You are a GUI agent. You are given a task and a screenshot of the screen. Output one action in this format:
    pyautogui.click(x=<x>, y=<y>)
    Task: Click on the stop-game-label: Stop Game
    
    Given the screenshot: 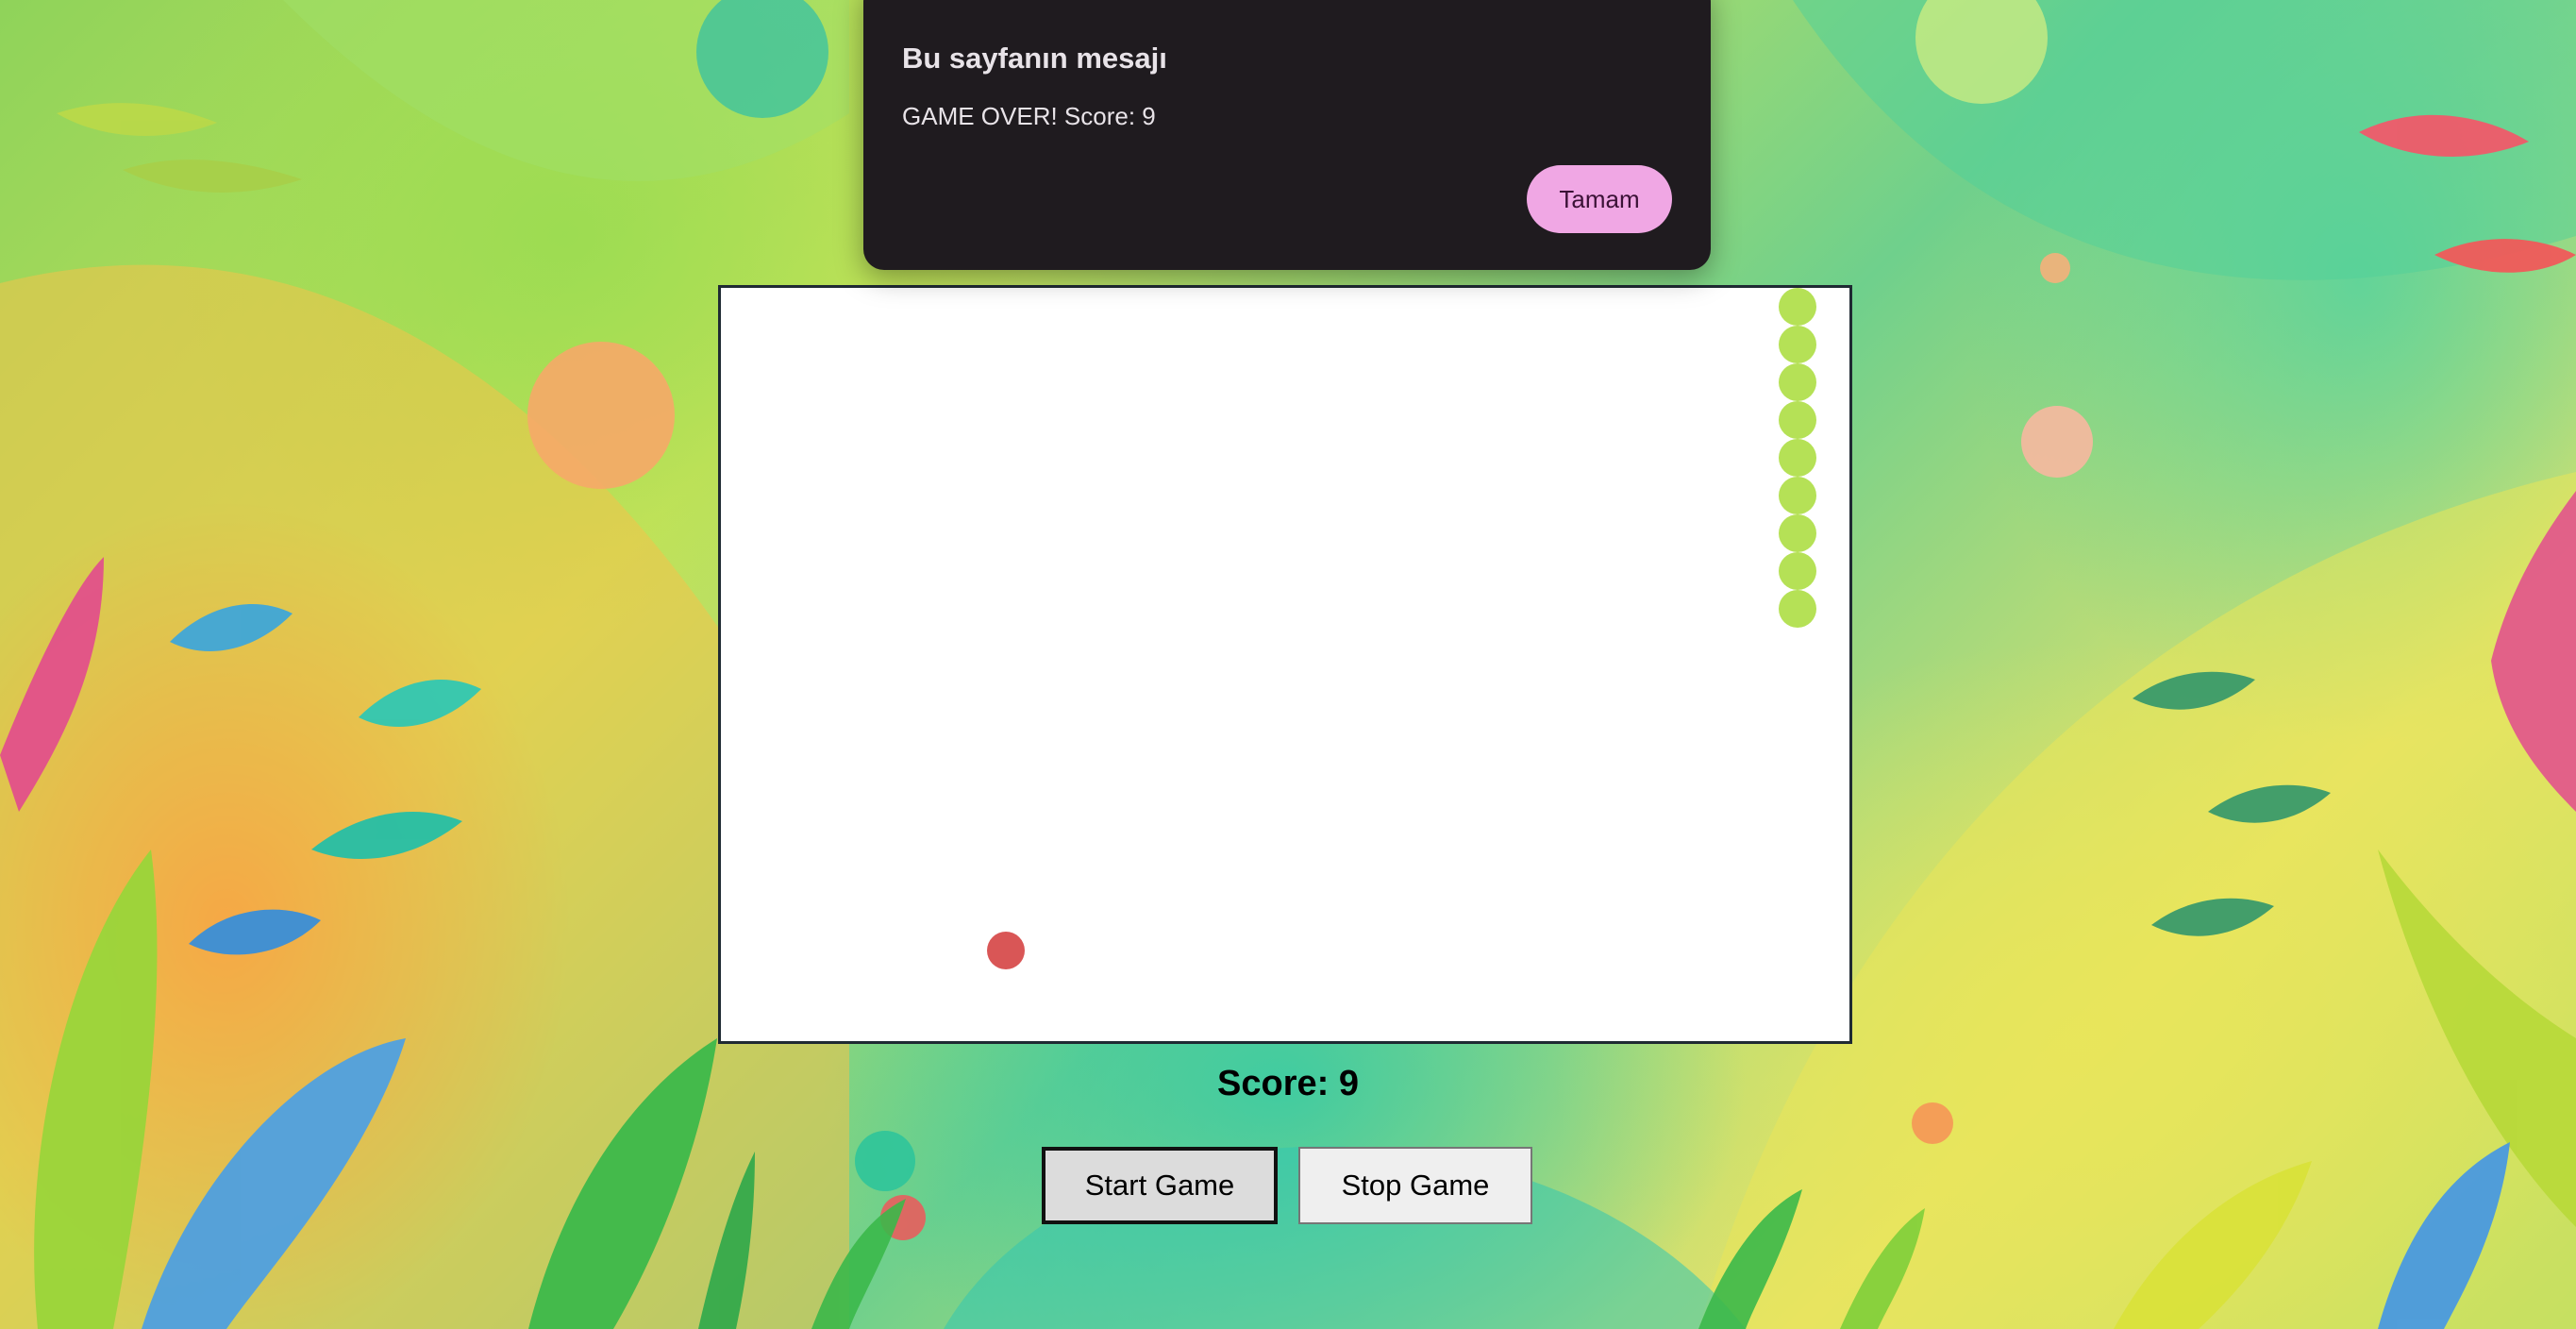 What is the action you would take?
    pyautogui.click(x=1415, y=1185)
    